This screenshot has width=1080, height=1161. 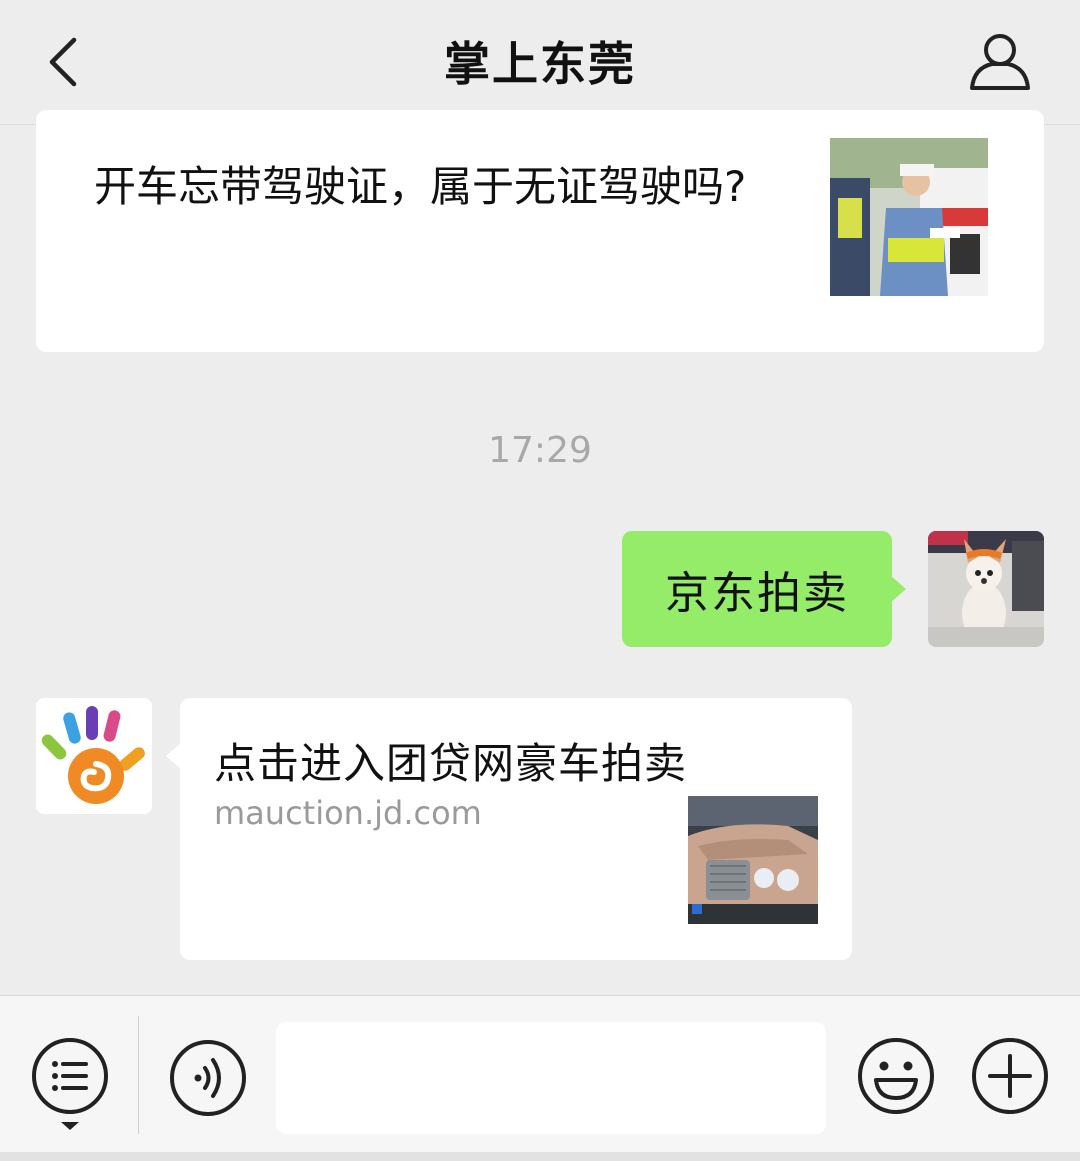 I want to click on voice-icon, so click(x=208, y=1078).